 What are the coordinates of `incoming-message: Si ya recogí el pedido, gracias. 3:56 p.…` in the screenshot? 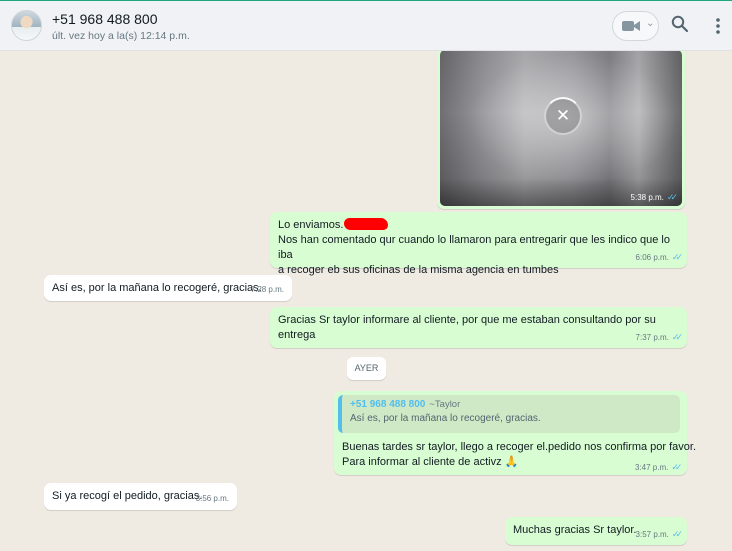 It's located at (140, 496).